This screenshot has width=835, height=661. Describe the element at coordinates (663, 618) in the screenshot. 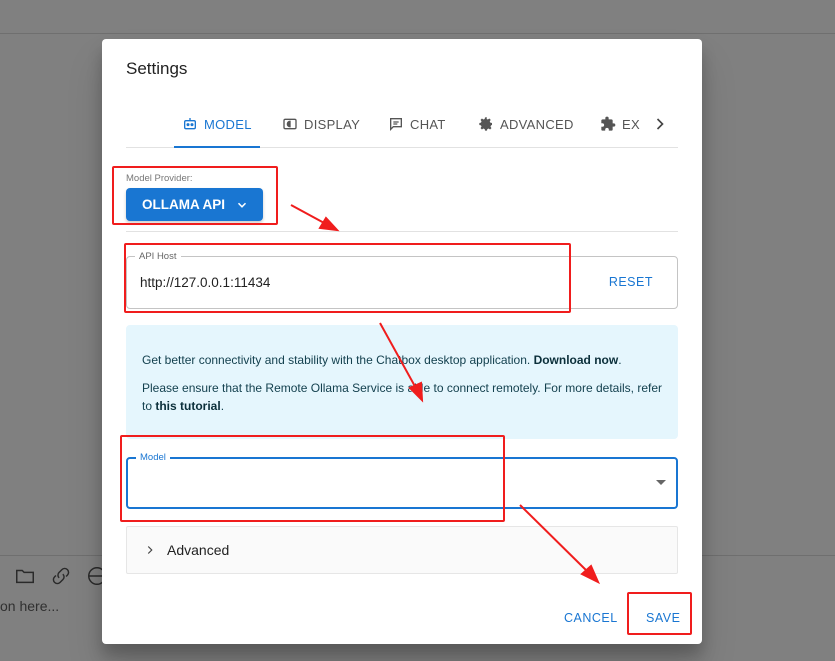

I see `save-button: SAVE` at that location.